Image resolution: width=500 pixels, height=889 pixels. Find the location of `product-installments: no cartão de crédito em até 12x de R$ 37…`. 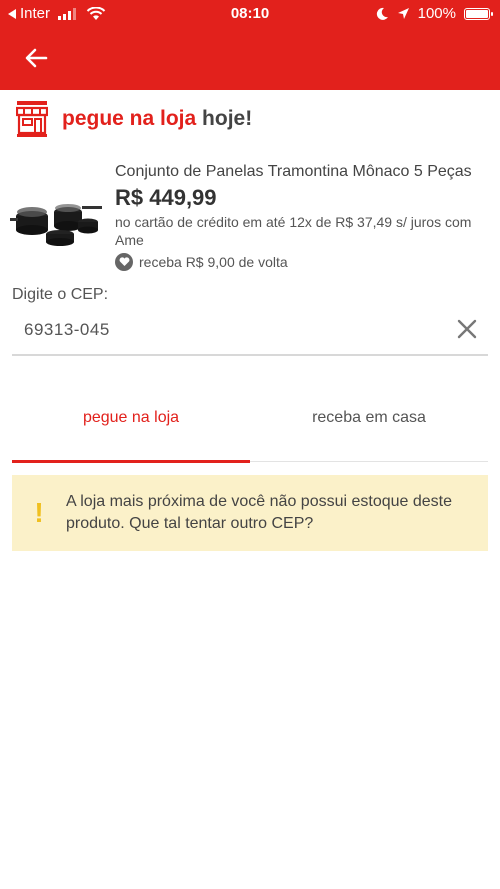

product-installments: no cartão de crédito em até 12x de R$ 37… is located at coordinates (293, 231).